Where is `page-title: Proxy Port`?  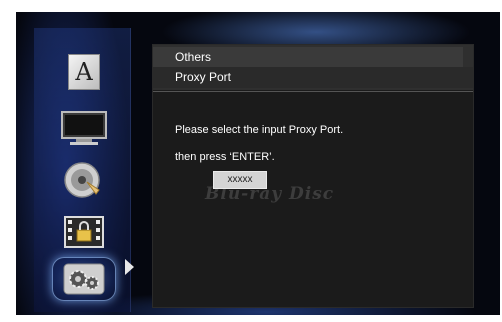 page-title: Proxy Port is located at coordinates (203, 77).